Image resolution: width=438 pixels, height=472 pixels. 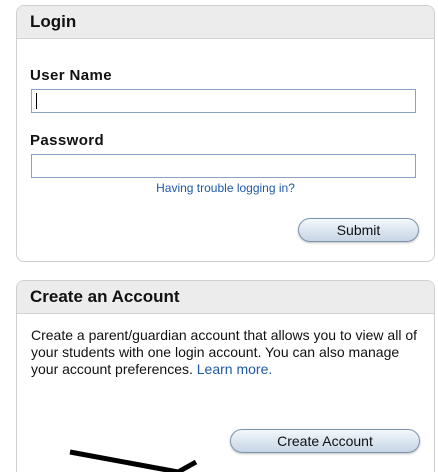 I want to click on create-account-title: Create an Account, so click(x=225, y=297).